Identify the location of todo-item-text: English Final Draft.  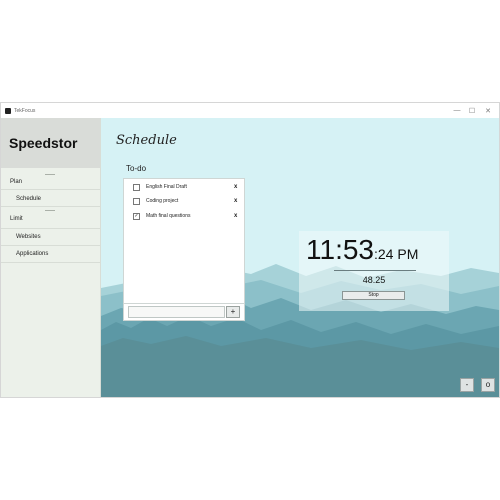
(166, 187).